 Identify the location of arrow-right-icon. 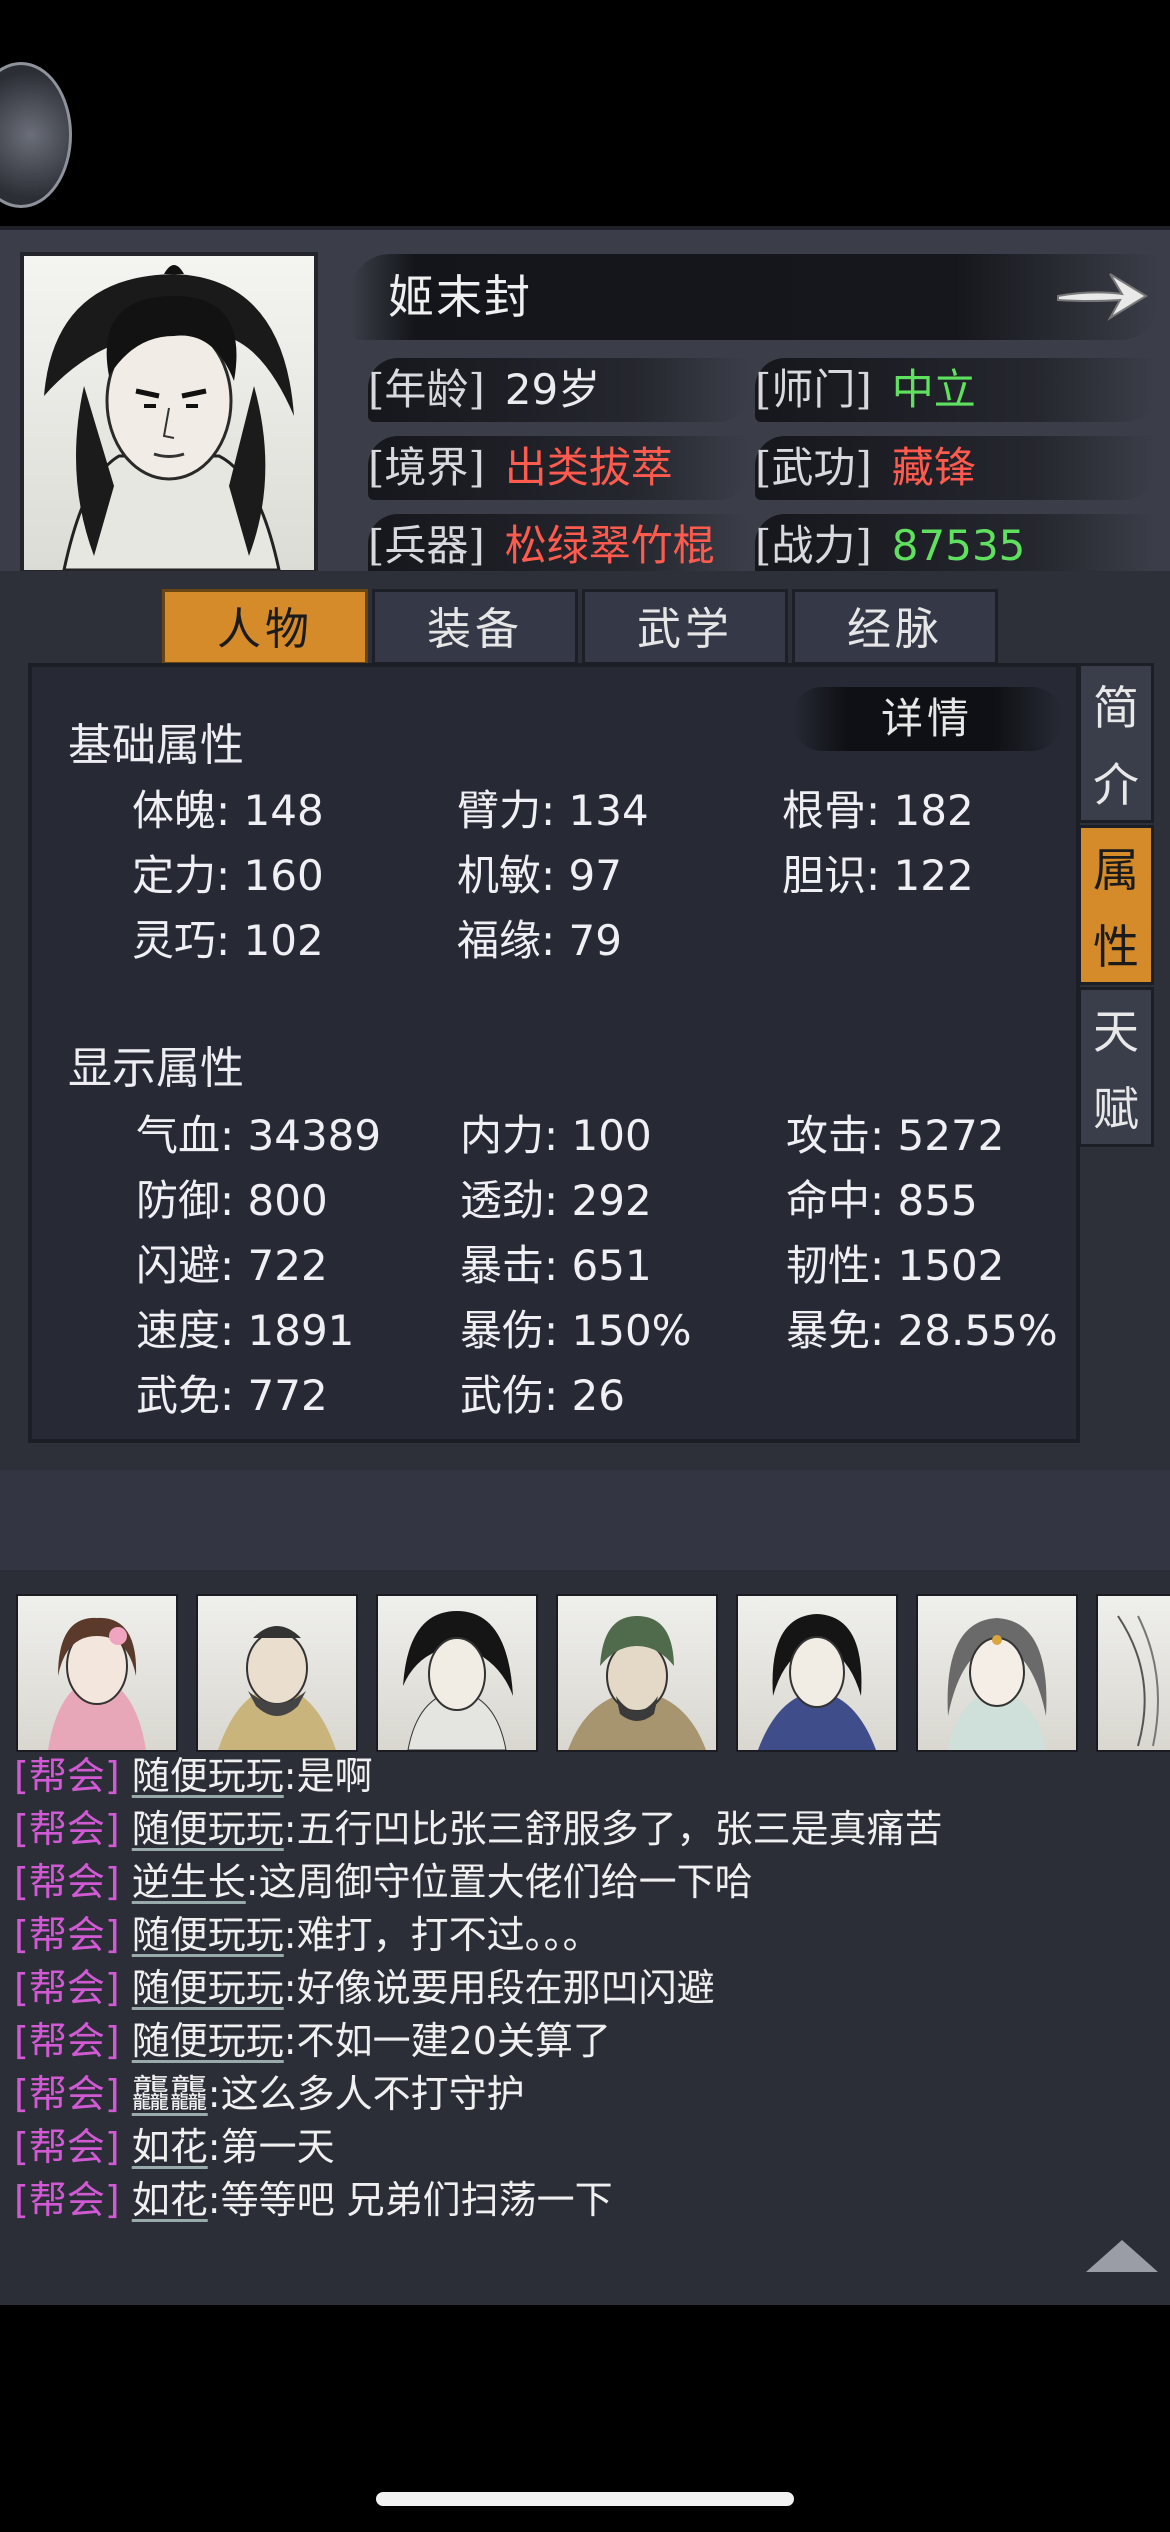
(1102, 295).